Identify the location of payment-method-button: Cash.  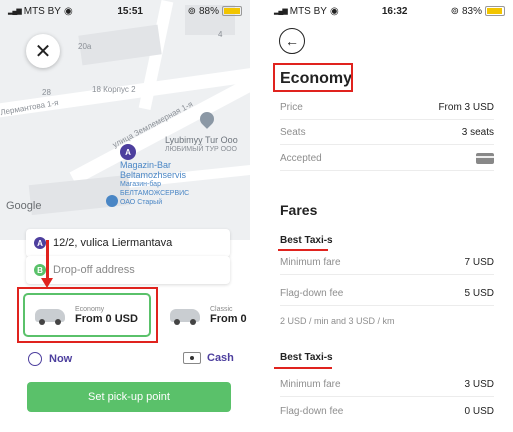
(208, 358).